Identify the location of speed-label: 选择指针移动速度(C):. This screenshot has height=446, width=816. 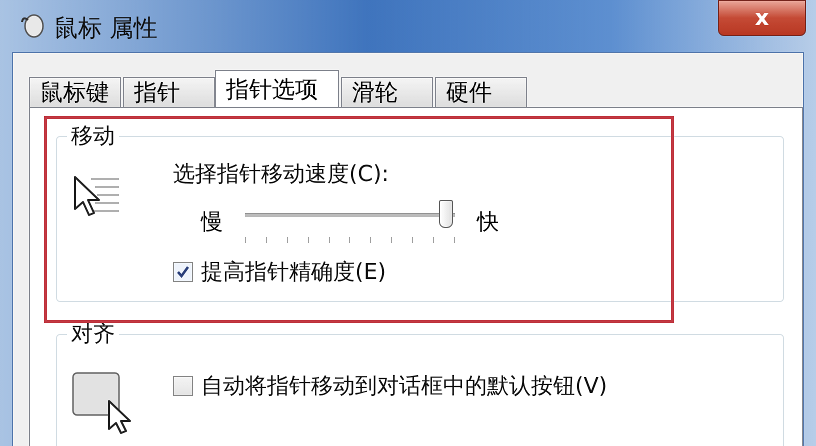
(281, 175).